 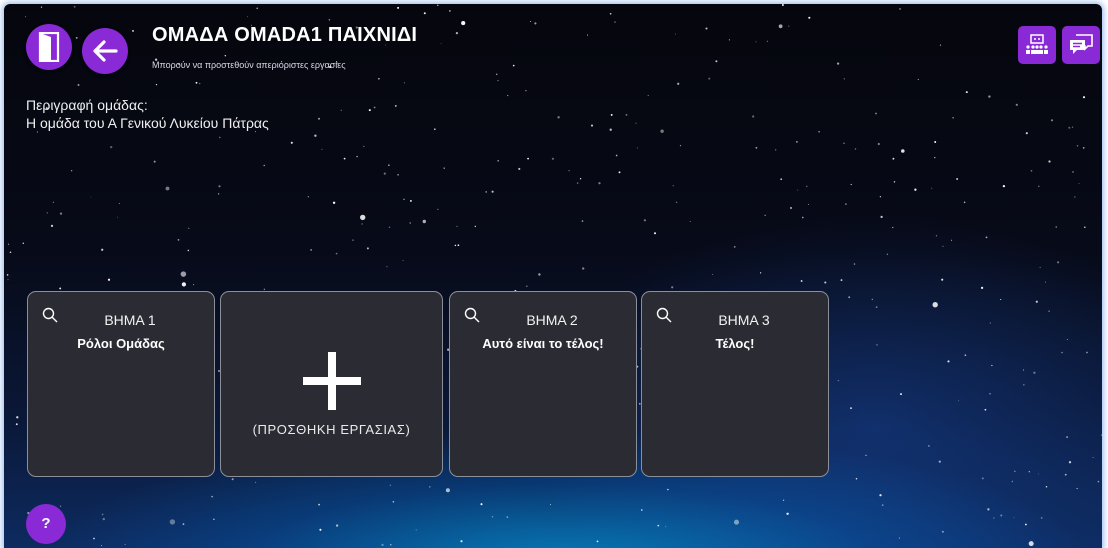 I want to click on help-button: ?, so click(x=46, y=524).